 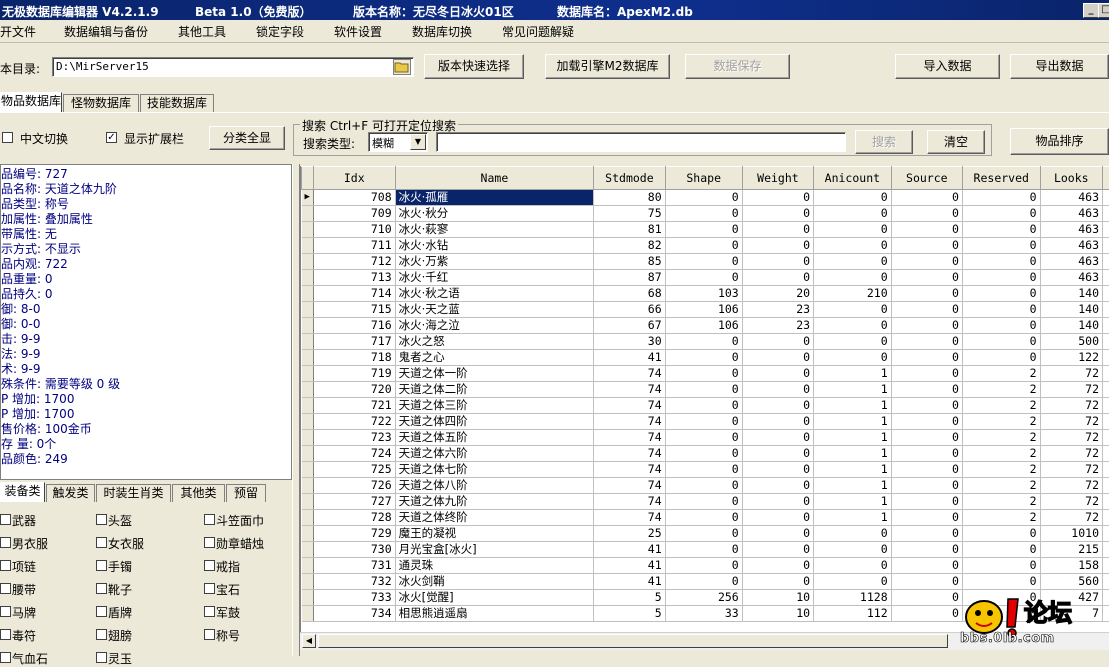 I want to click on cell-name: 冰火·秋之语, so click(x=494, y=294).